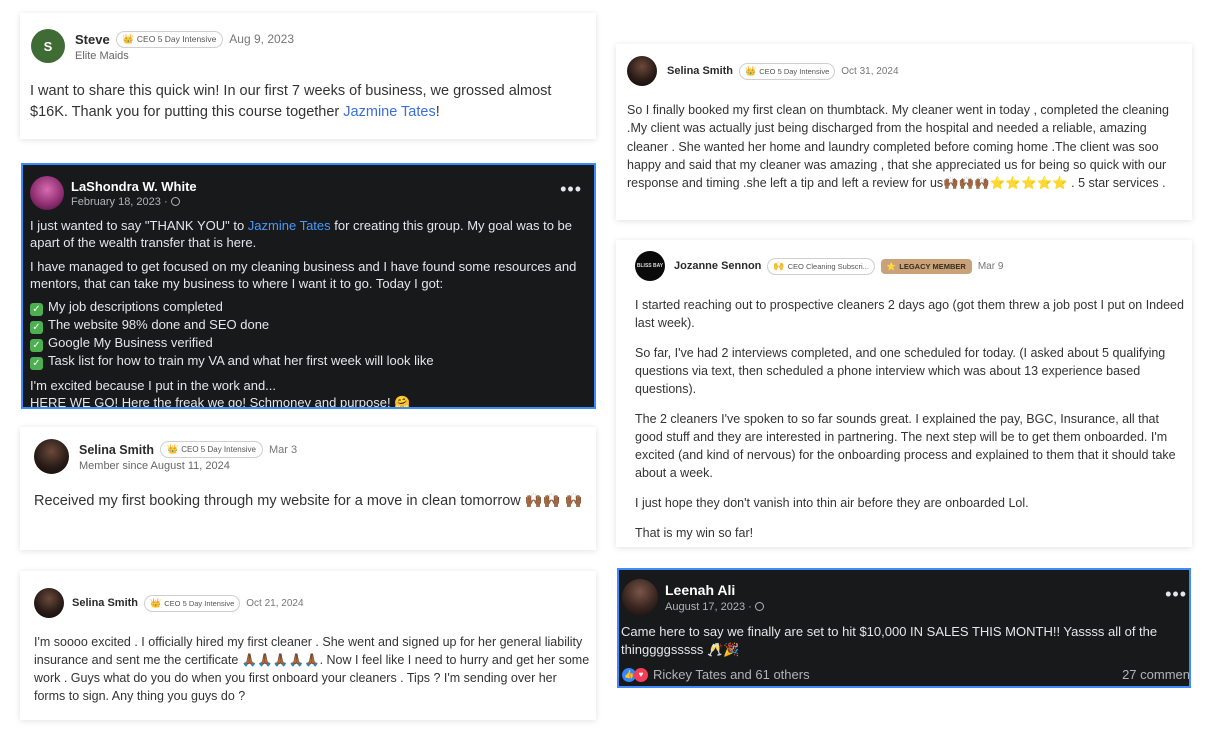 This screenshot has width=1212, height=749. Describe the element at coordinates (641, 674) in the screenshot. I see `love-icon: ♥` at that location.